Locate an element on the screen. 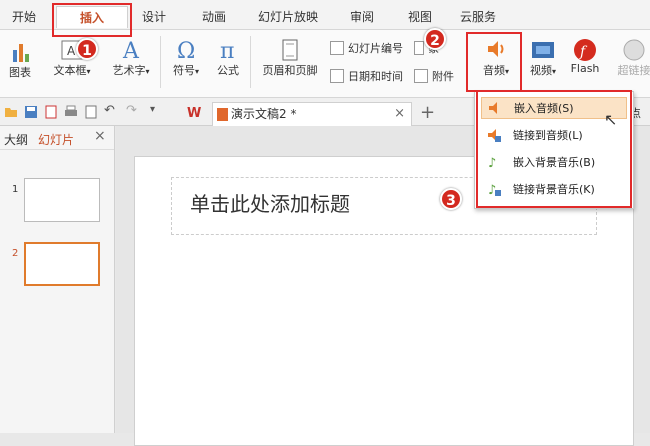 Image resolution: width=650 pixels, height=446 pixels. redo-icon: ↷ is located at coordinates (131, 110).